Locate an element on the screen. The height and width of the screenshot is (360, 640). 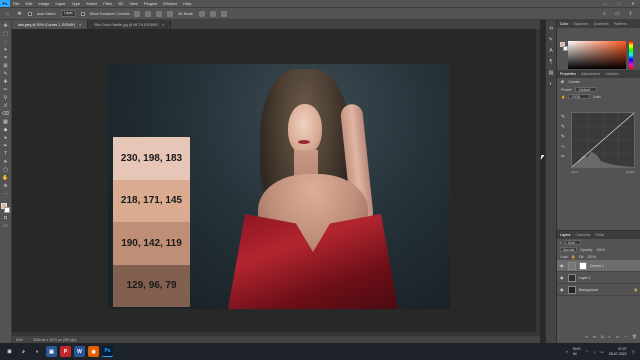
new-adjustment-icon: ◐ is located at coordinates (609, 337).